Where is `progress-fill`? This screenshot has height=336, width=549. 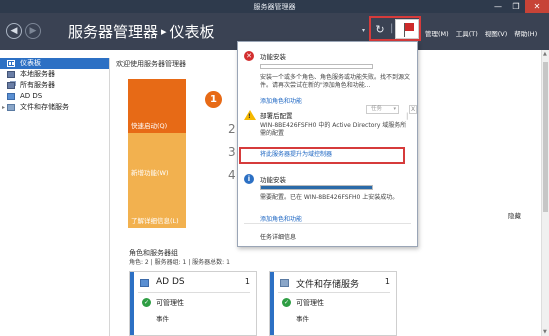 progress-fill is located at coordinates (316, 187).